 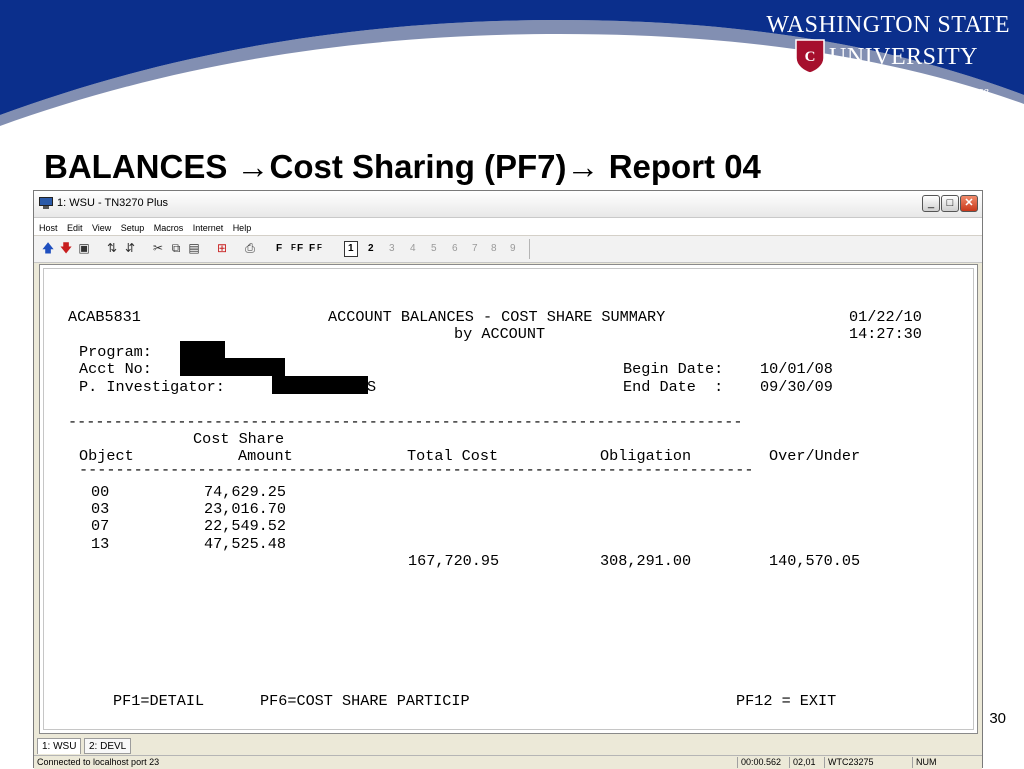 I want to click on report-time: 14:27:30, so click(x=885, y=334).